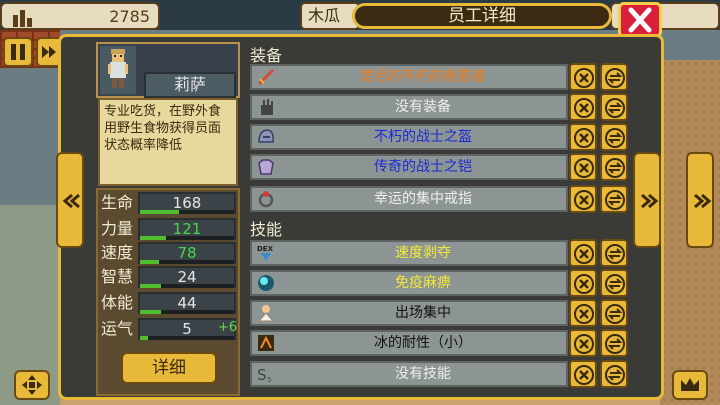 The width and height of the screenshot is (720, 405). Describe the element at coordinates (117, 252) in the screenshot. I see `stat-label: 速度` at that location.